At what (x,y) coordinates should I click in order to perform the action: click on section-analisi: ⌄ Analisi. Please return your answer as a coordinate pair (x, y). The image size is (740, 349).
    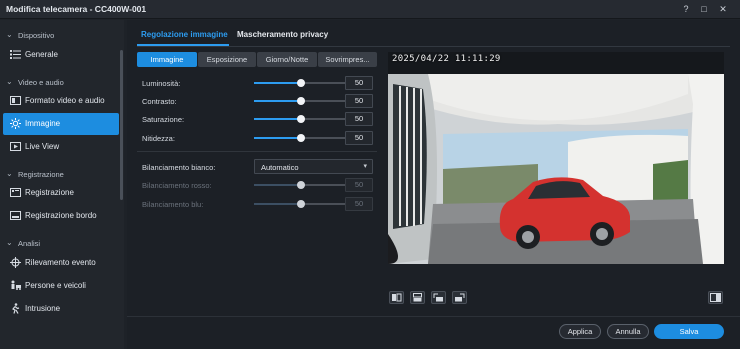
    Looking at the image, I should click on (60, 243).